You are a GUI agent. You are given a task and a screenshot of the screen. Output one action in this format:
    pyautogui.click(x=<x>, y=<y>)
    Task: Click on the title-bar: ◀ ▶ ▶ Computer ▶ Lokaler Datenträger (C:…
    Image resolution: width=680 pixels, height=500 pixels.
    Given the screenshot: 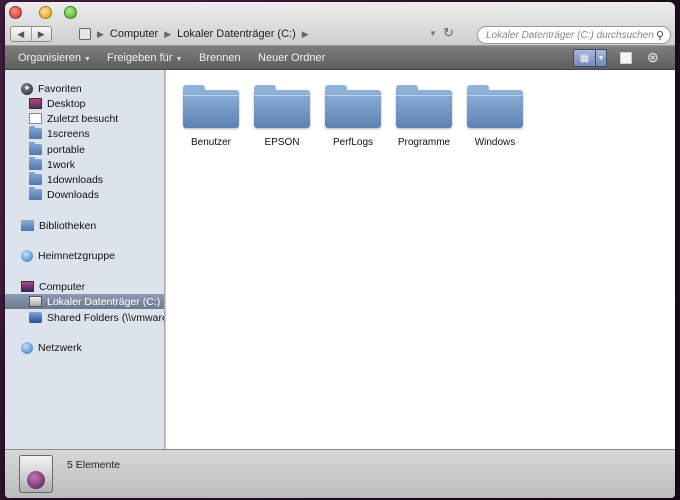 What is the action you would take?
    pyautogui.click(x=340, y=24)
    